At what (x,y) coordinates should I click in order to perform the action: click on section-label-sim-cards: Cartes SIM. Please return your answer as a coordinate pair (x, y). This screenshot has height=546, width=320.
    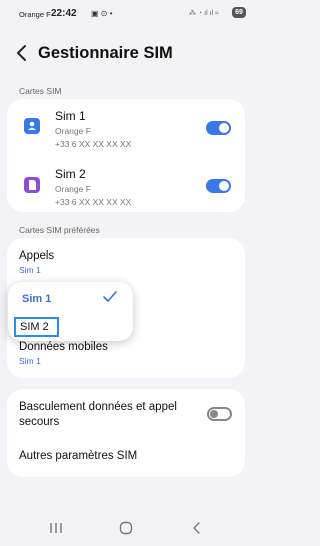
    Looking at the image, I should click on (40, 91).